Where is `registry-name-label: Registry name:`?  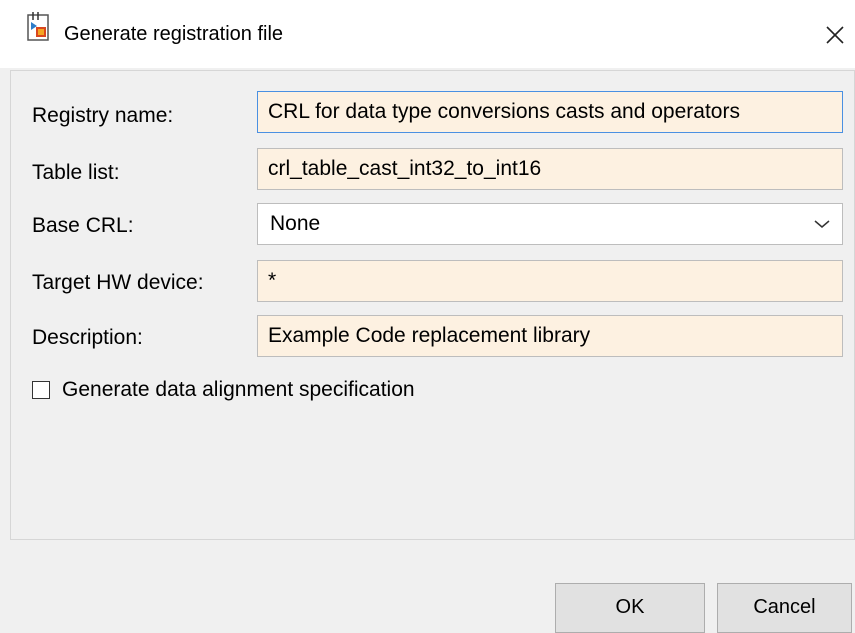
registry-name-label: Registry name: is located at coordinates (103, 115).